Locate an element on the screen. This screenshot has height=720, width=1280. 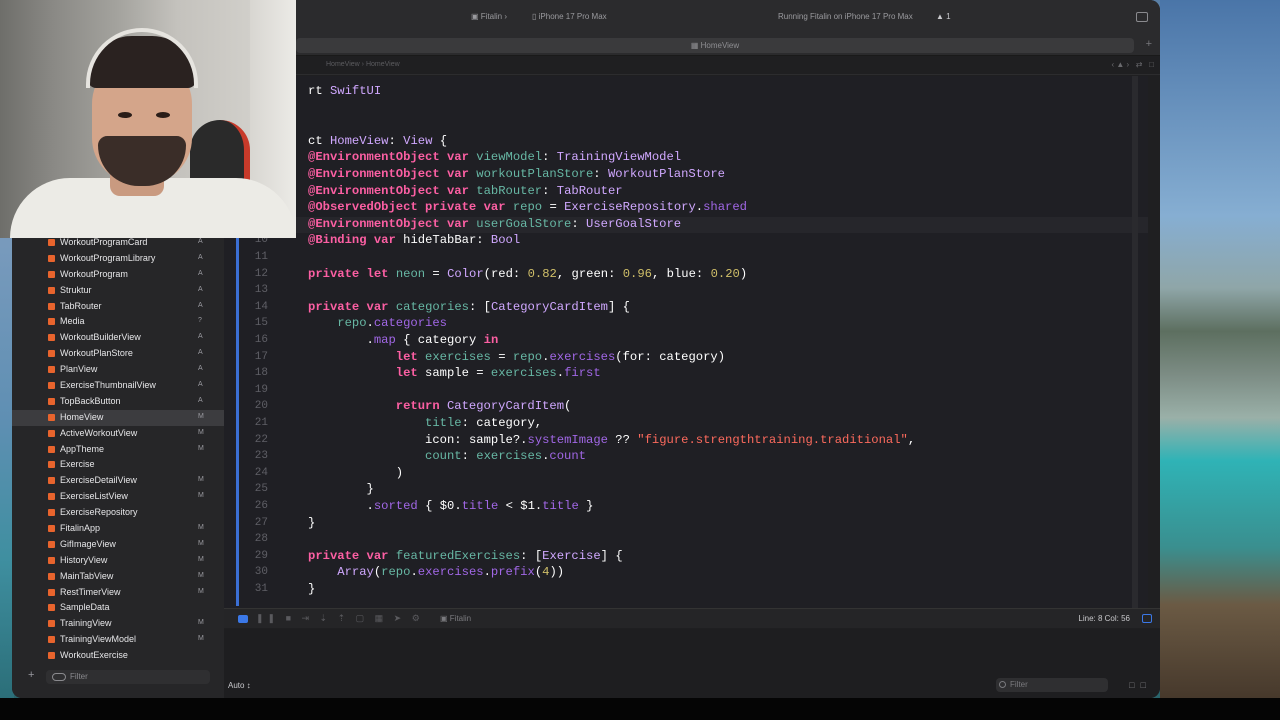
sidebar-item-label: WorkoutExercise is located at coordinates (94, 655).